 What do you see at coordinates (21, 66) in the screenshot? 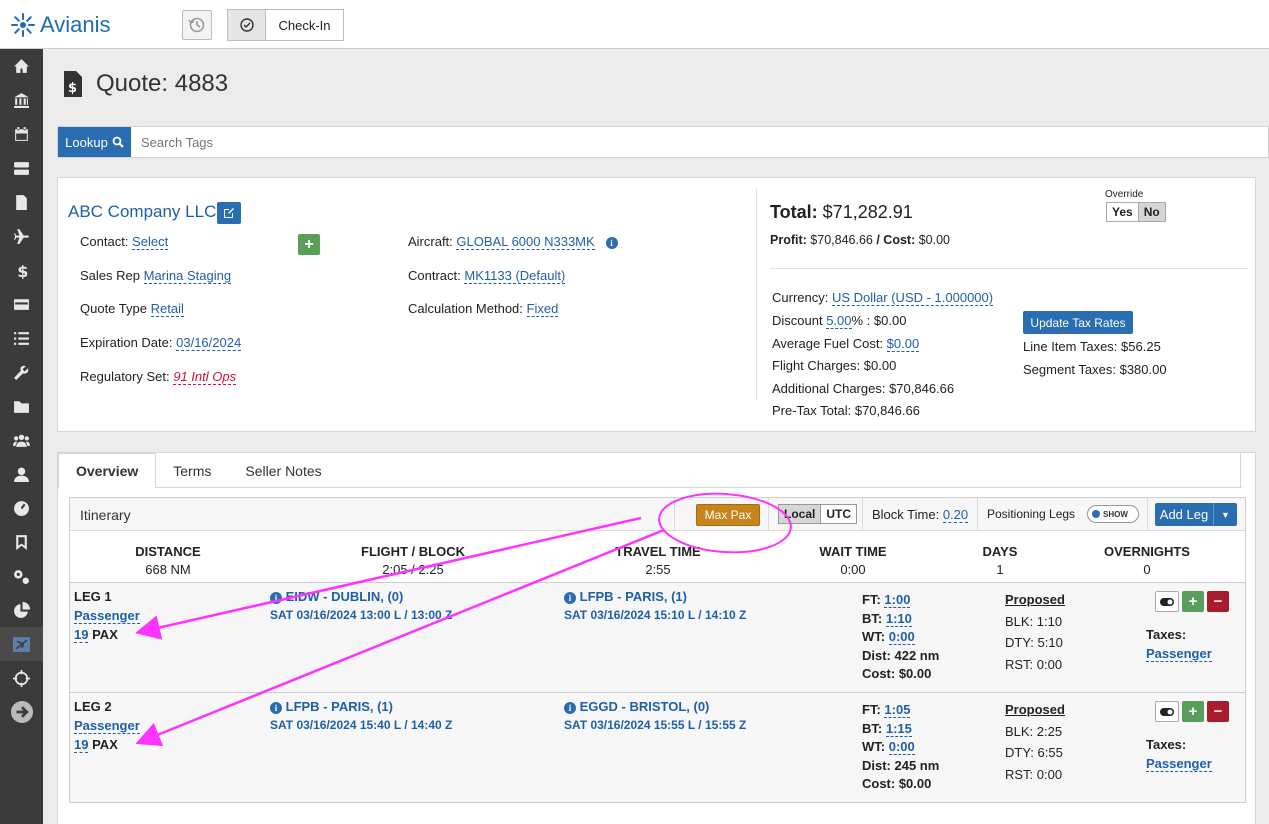
I see `home-icon` at bounding box center [21, 66].